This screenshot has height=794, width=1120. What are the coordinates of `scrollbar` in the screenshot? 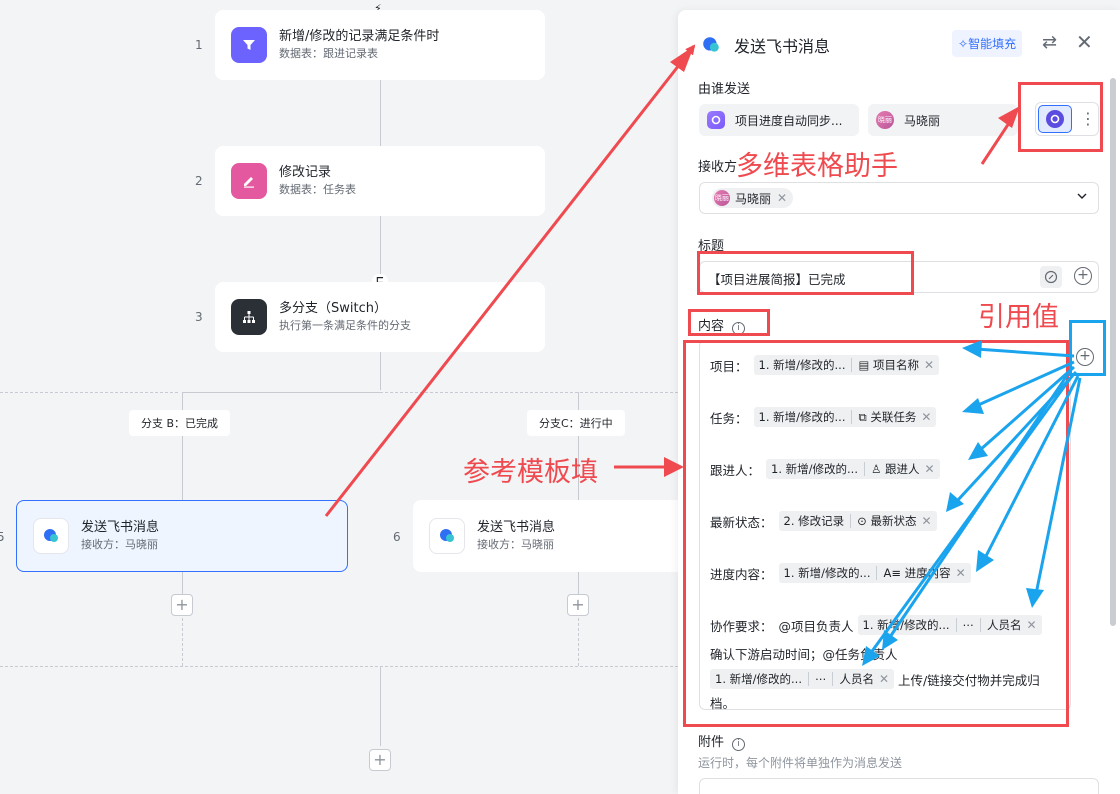 It's located at (1113, 352).